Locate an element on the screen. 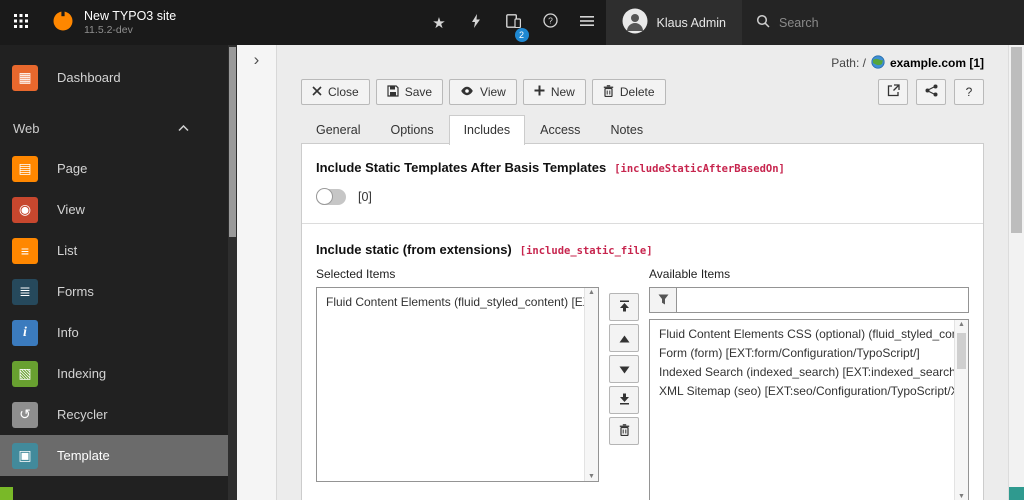  more-menu-button is located at coordinates (587, 22).